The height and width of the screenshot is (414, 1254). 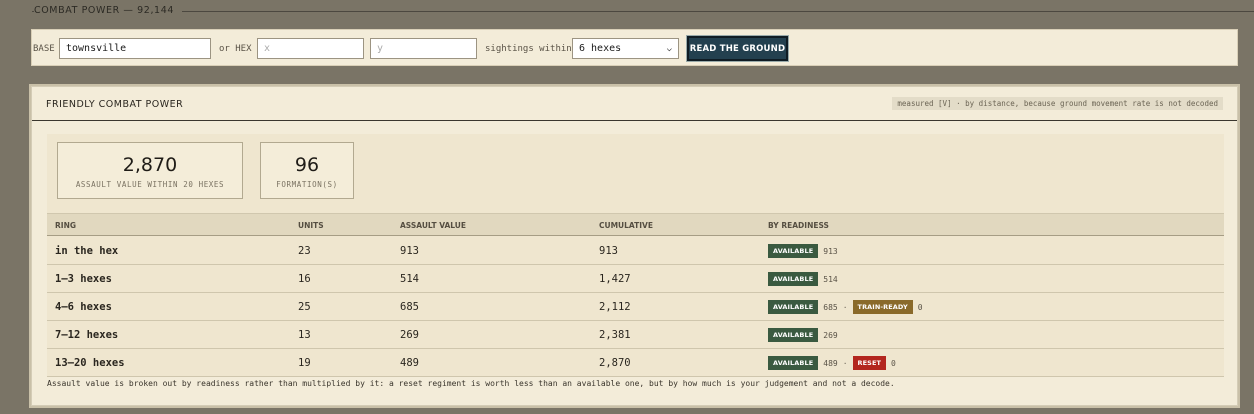 I want to click on badge-reset: RESET, so click(x=869, y=363).